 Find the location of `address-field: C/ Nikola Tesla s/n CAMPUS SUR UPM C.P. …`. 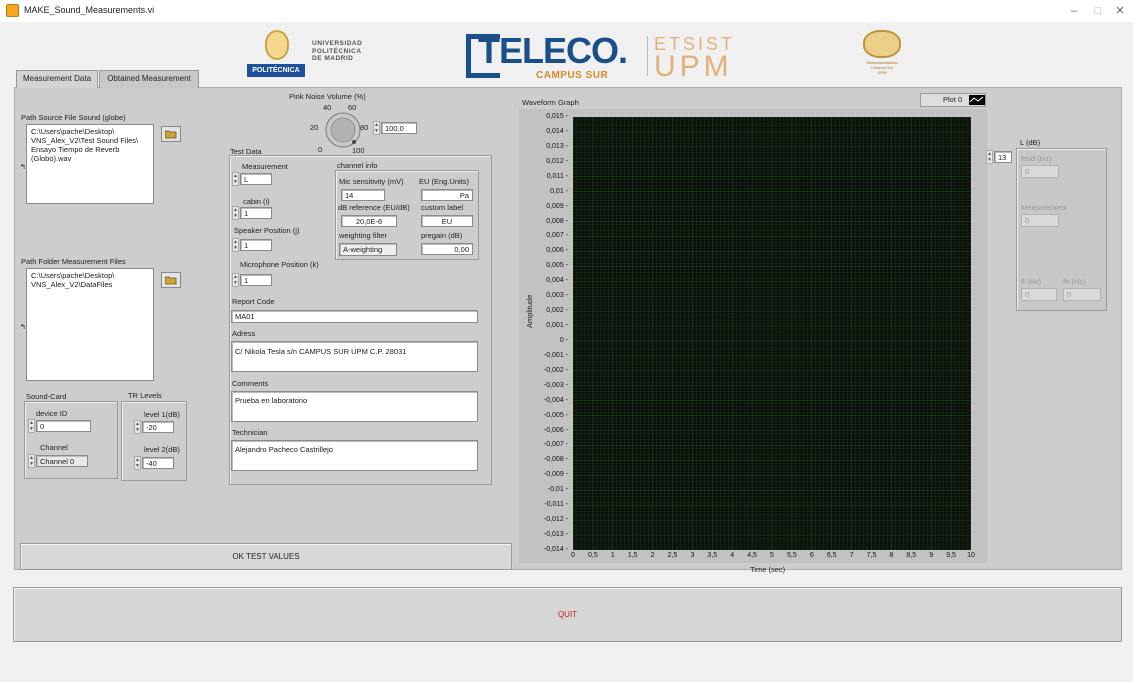

address-field: C/ Nikola Tesla s/n CAMPUS SUR UPM C.P. … is located at coordinates (354, 356).